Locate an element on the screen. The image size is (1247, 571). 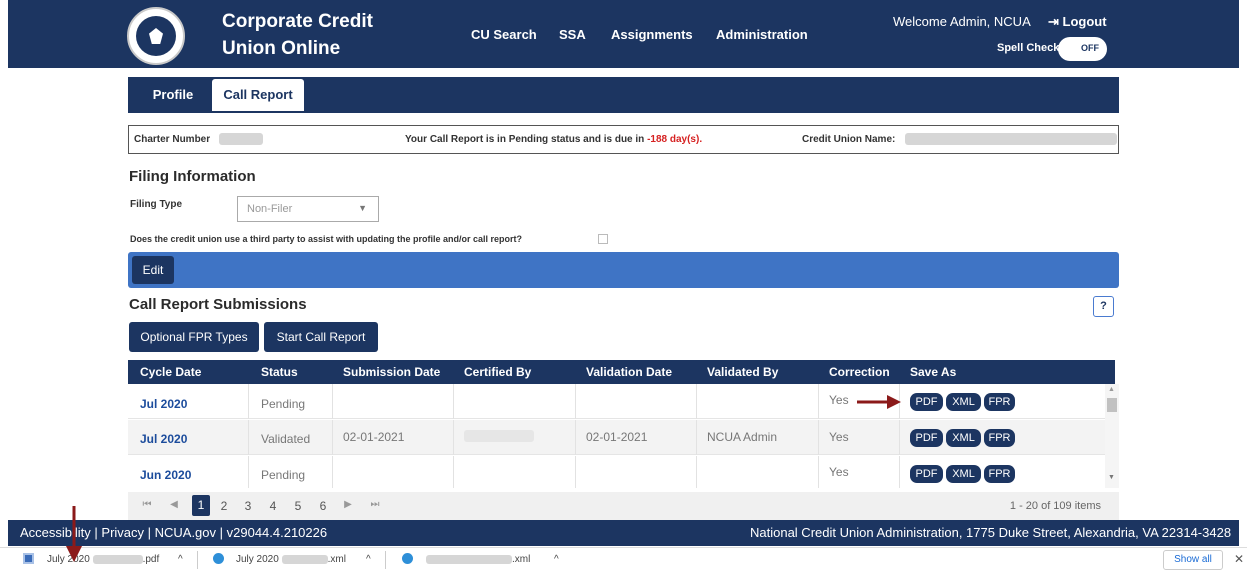
scroll-down-icon: ▼ is located at coordinates (1111, 477).